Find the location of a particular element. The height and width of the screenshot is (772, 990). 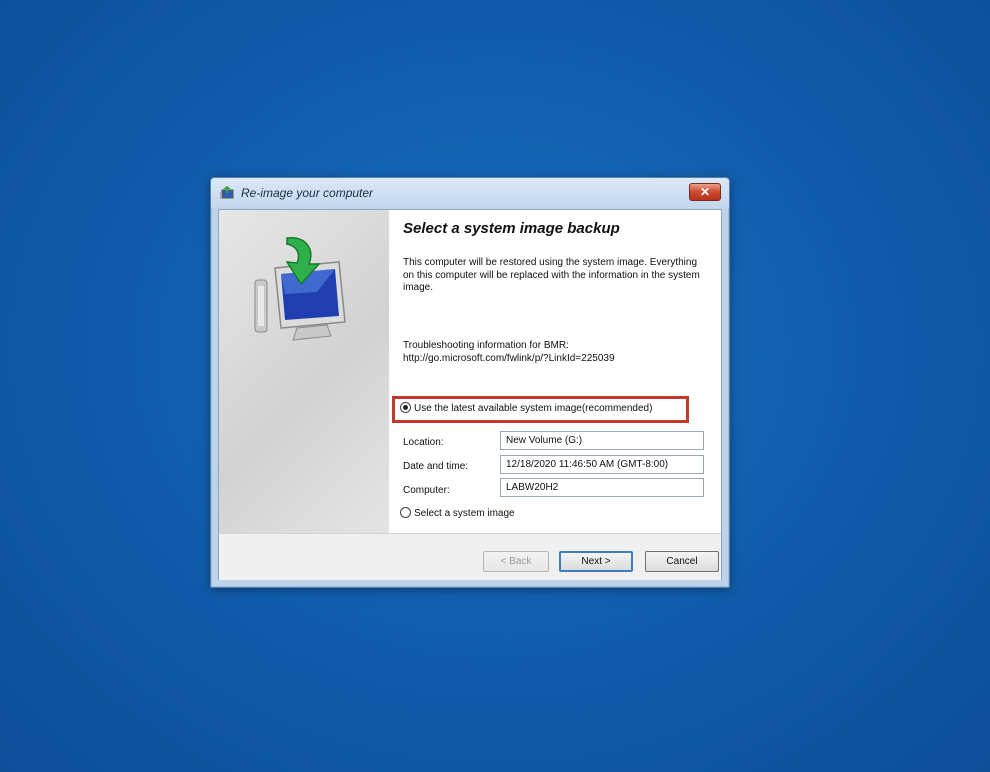

title-bar: Re-image your computer ✕ is located at coordinates (470, 193).